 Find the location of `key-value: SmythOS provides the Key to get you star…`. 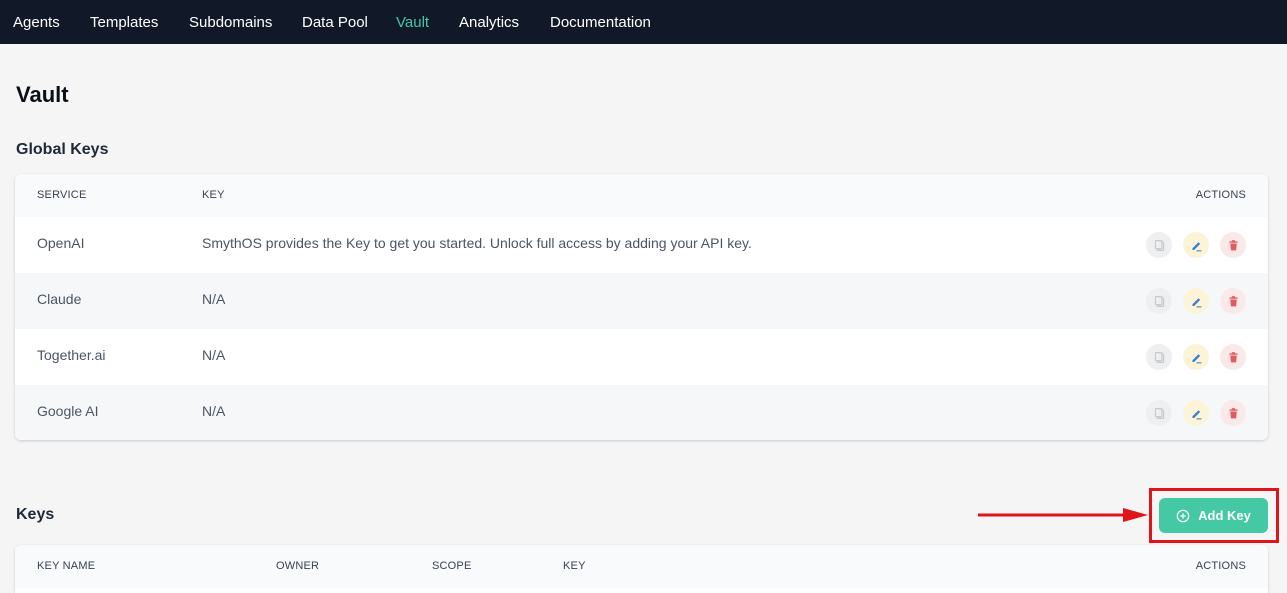

key-value: SmythOS provides the Key to get you star… is located at coordinates (477, 243).